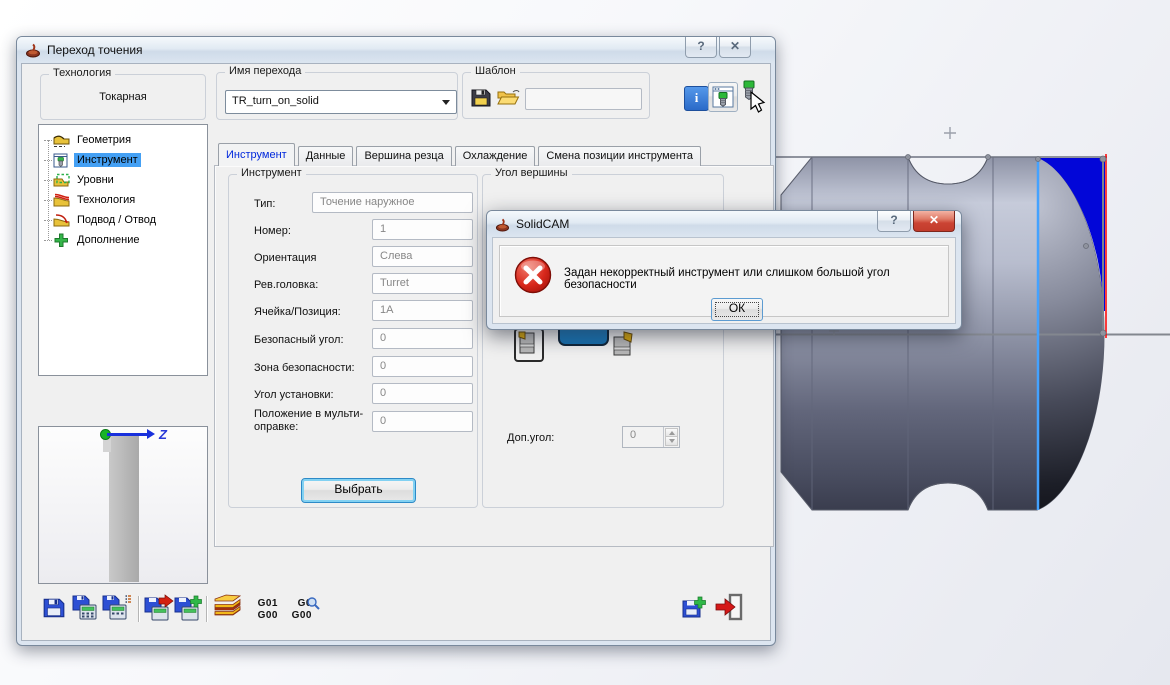  What do you see at coordinates (275, 101) in the screenshot?
I see `operation-name-value: TR_turn_on_solid` at bounding box center [275, 101].